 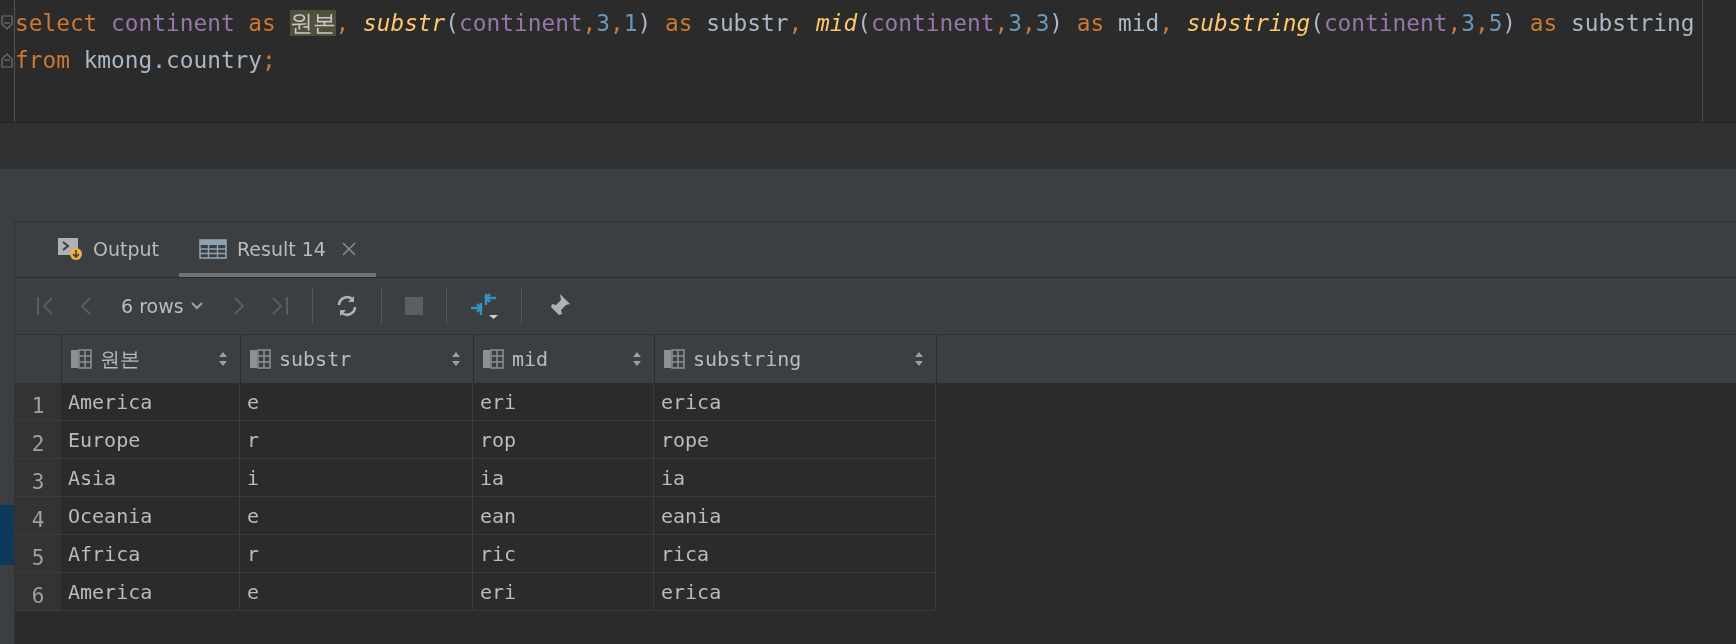 What do you see at coordinates (150, 554) in the screenshot?
I see `table-cell: Africa` at bounding box center [150, 554].